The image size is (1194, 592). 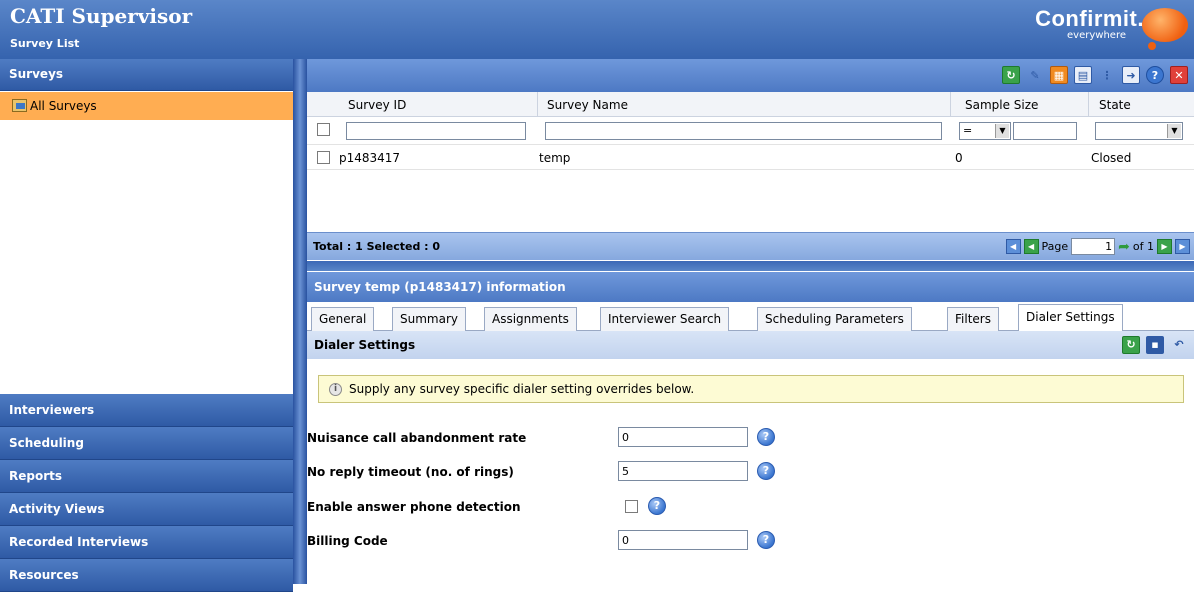 What do you see at coordinates (750, 287) in the screenshot?
I see `survey-info-title: Survey temp (p1483417) information` at bounding box center [750, 287].